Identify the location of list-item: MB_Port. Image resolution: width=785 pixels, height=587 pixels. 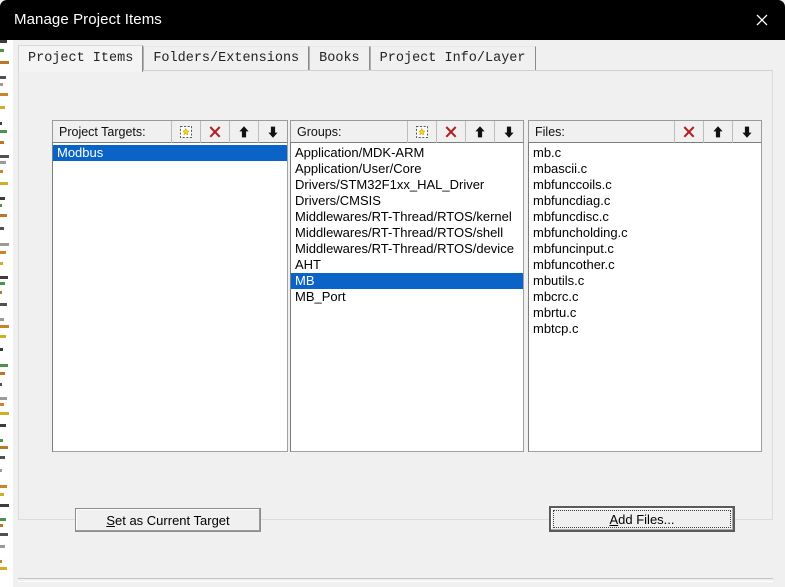
(407, 297).